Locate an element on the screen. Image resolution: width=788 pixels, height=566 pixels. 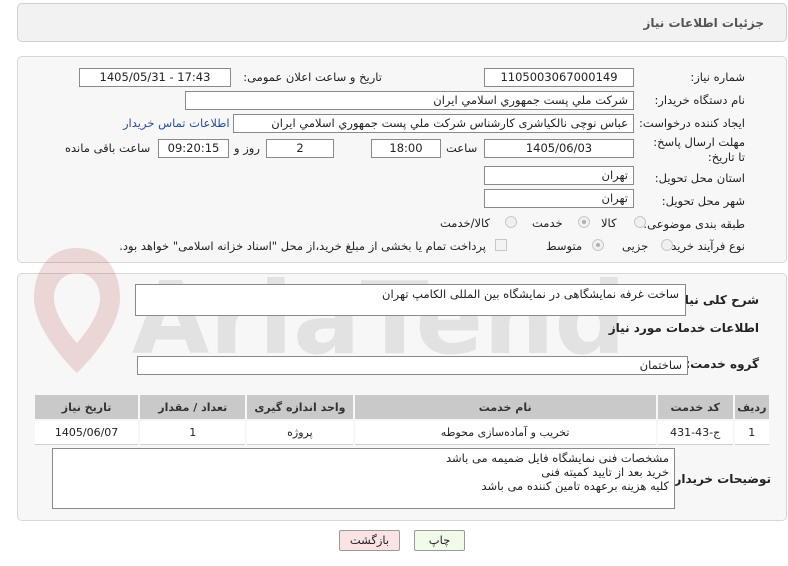
buyer-note-line: مشخصات فنی نمایشگاه فایل ضمیمه می باشد is located at coordinates (557, 458).